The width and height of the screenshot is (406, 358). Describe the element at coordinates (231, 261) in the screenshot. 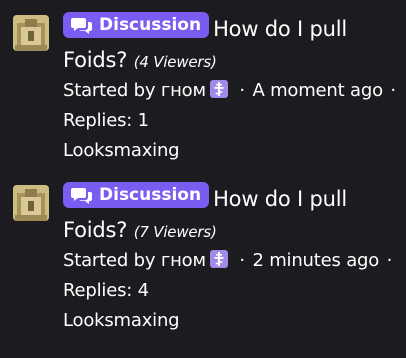

I see `thread-meta: Started by гном · 2 minutes ago ·` at that location.